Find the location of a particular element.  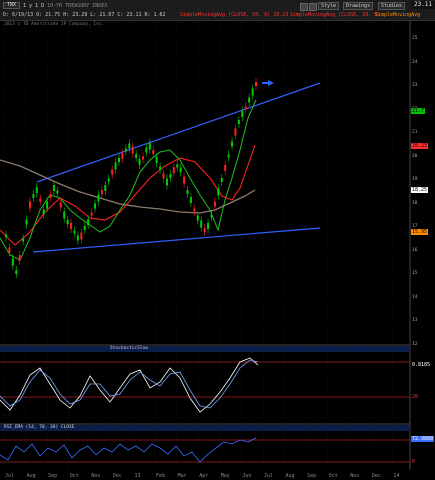

price-axis-label: 20 is located at coordinates (415, 156).